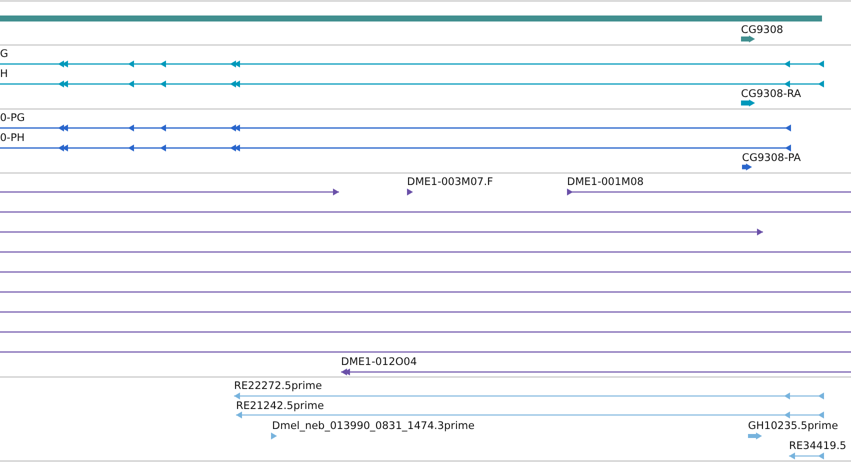  Describe the element at coordinates (771, 94) in the screenshot. I see `feature-label: CG9308-RA` at that location.